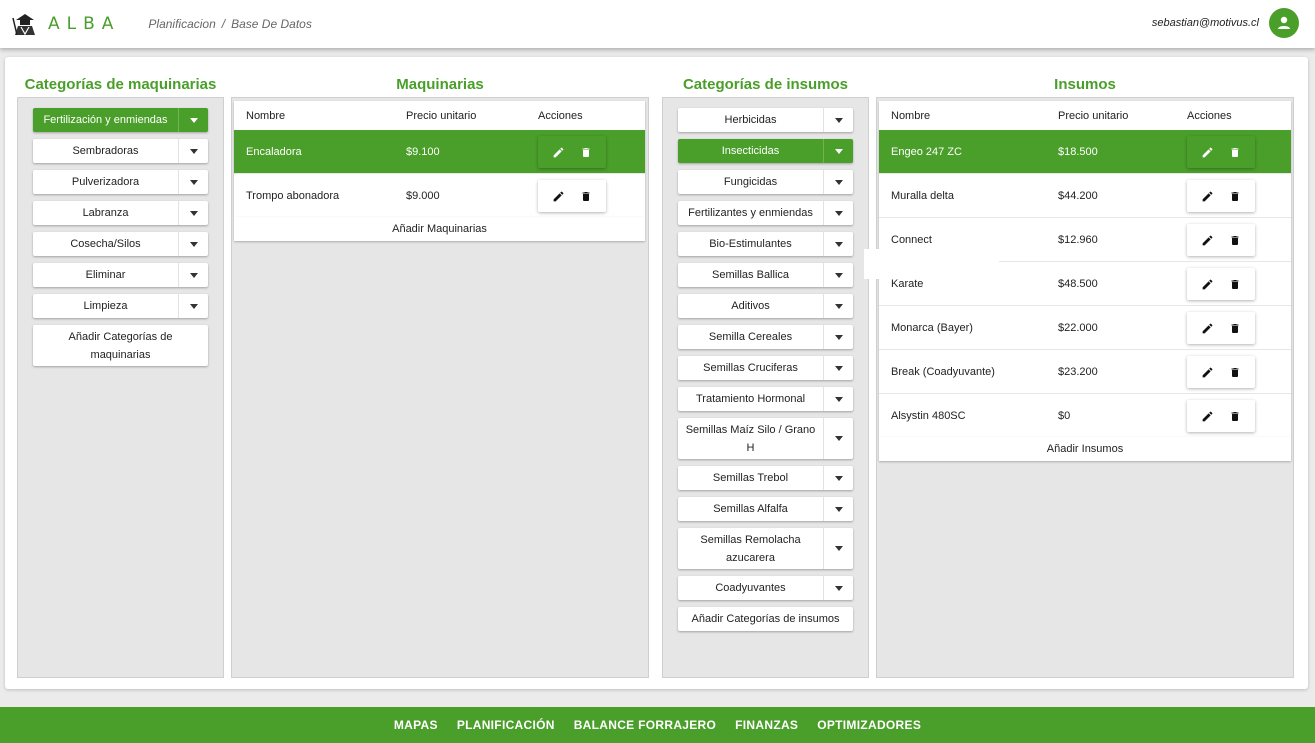 This screenshot has width=1315, height=743. What do you see at coordinates (1085, 449) in the screenshot?
I see `add-insumo-button: Añadir Insumos` at bounding box center [1085, 449].